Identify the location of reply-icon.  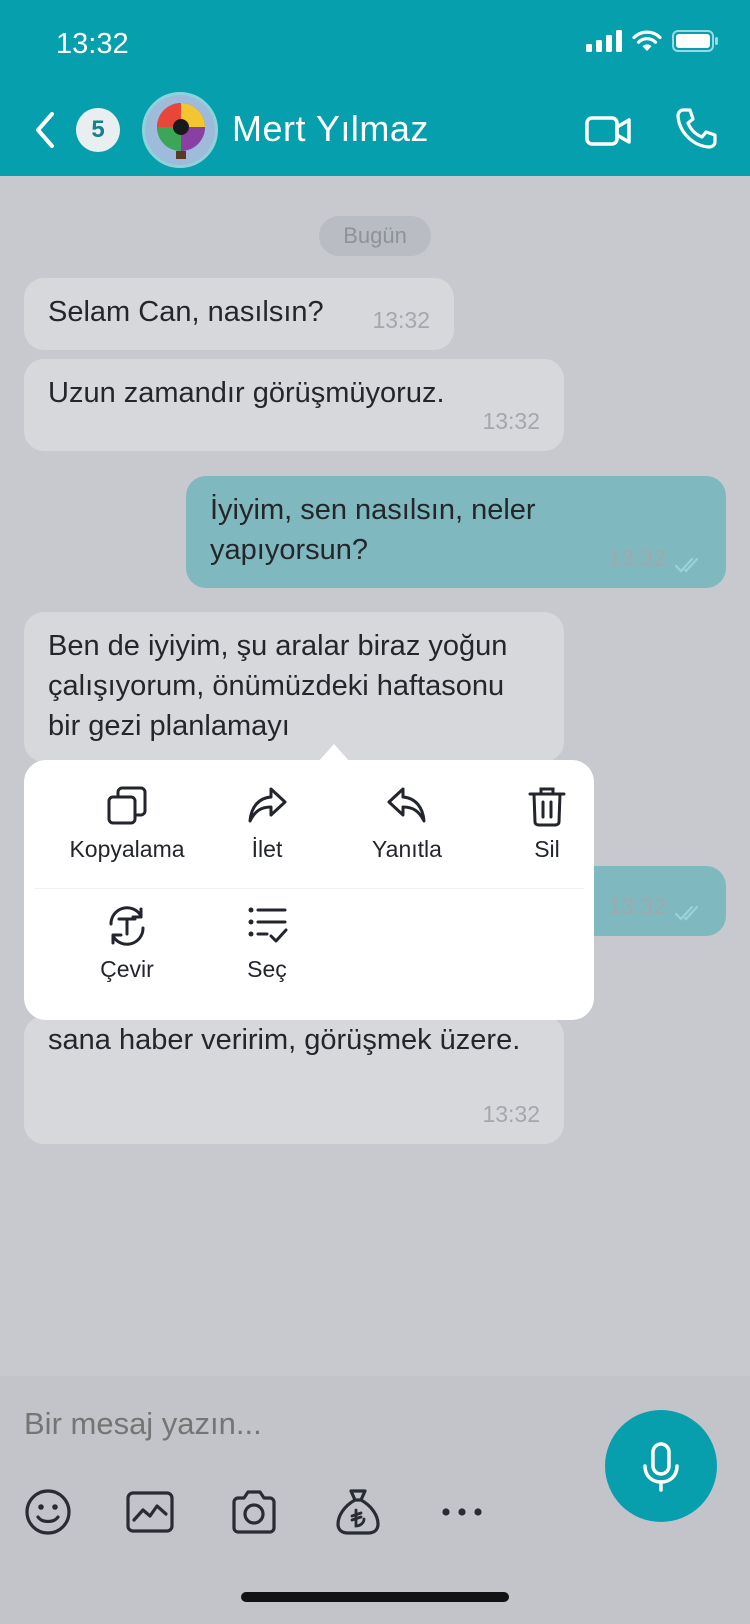
(406, 805).